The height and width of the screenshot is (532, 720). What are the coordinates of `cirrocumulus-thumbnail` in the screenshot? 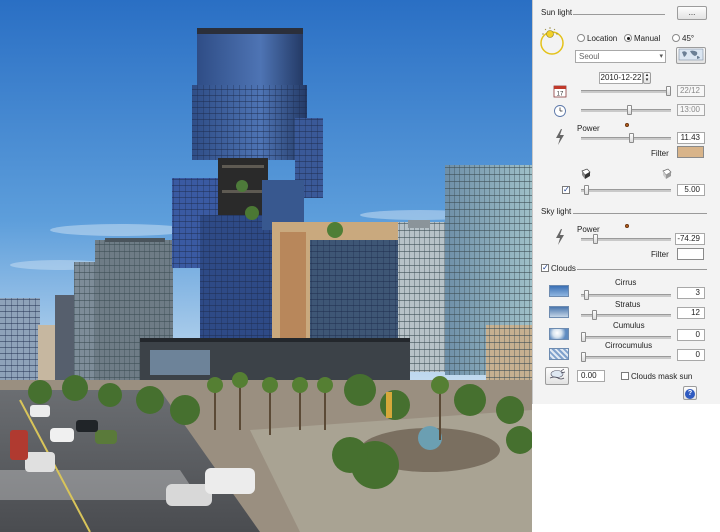 It's located at (559, 354).